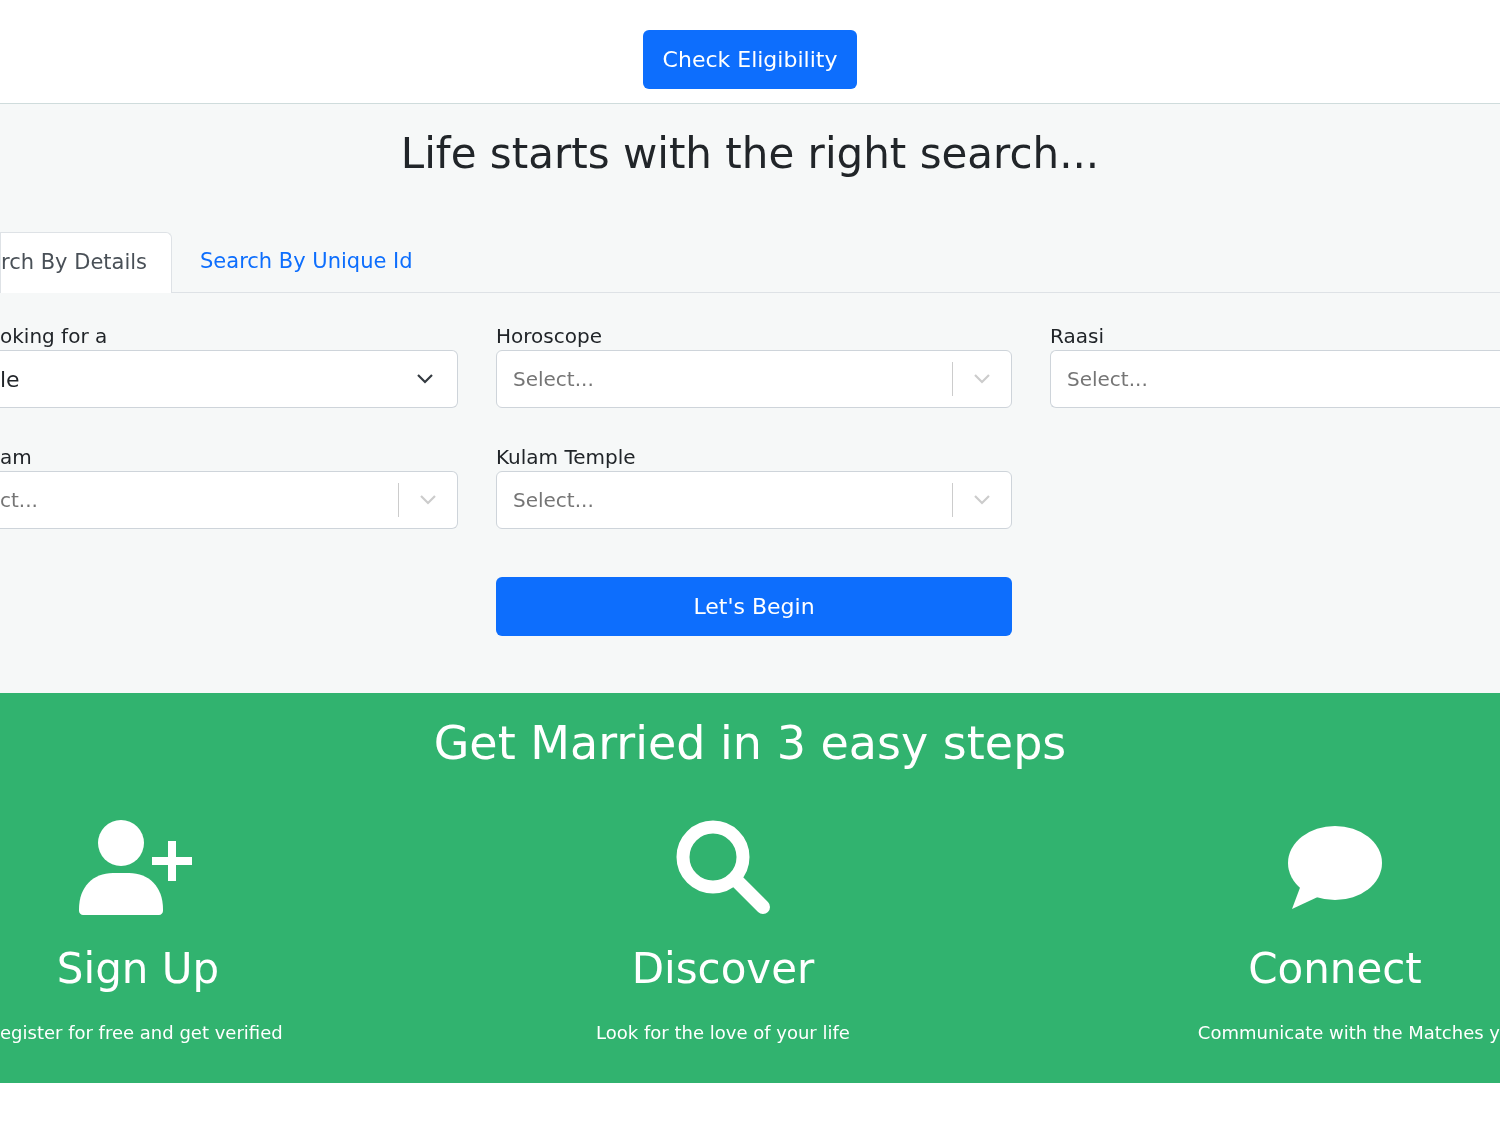 This screenshot has height=1125, width=1500. Describe the element at coordinates (86, 262) in the screenshot. I see `search-tab: rch By Details` at that location.